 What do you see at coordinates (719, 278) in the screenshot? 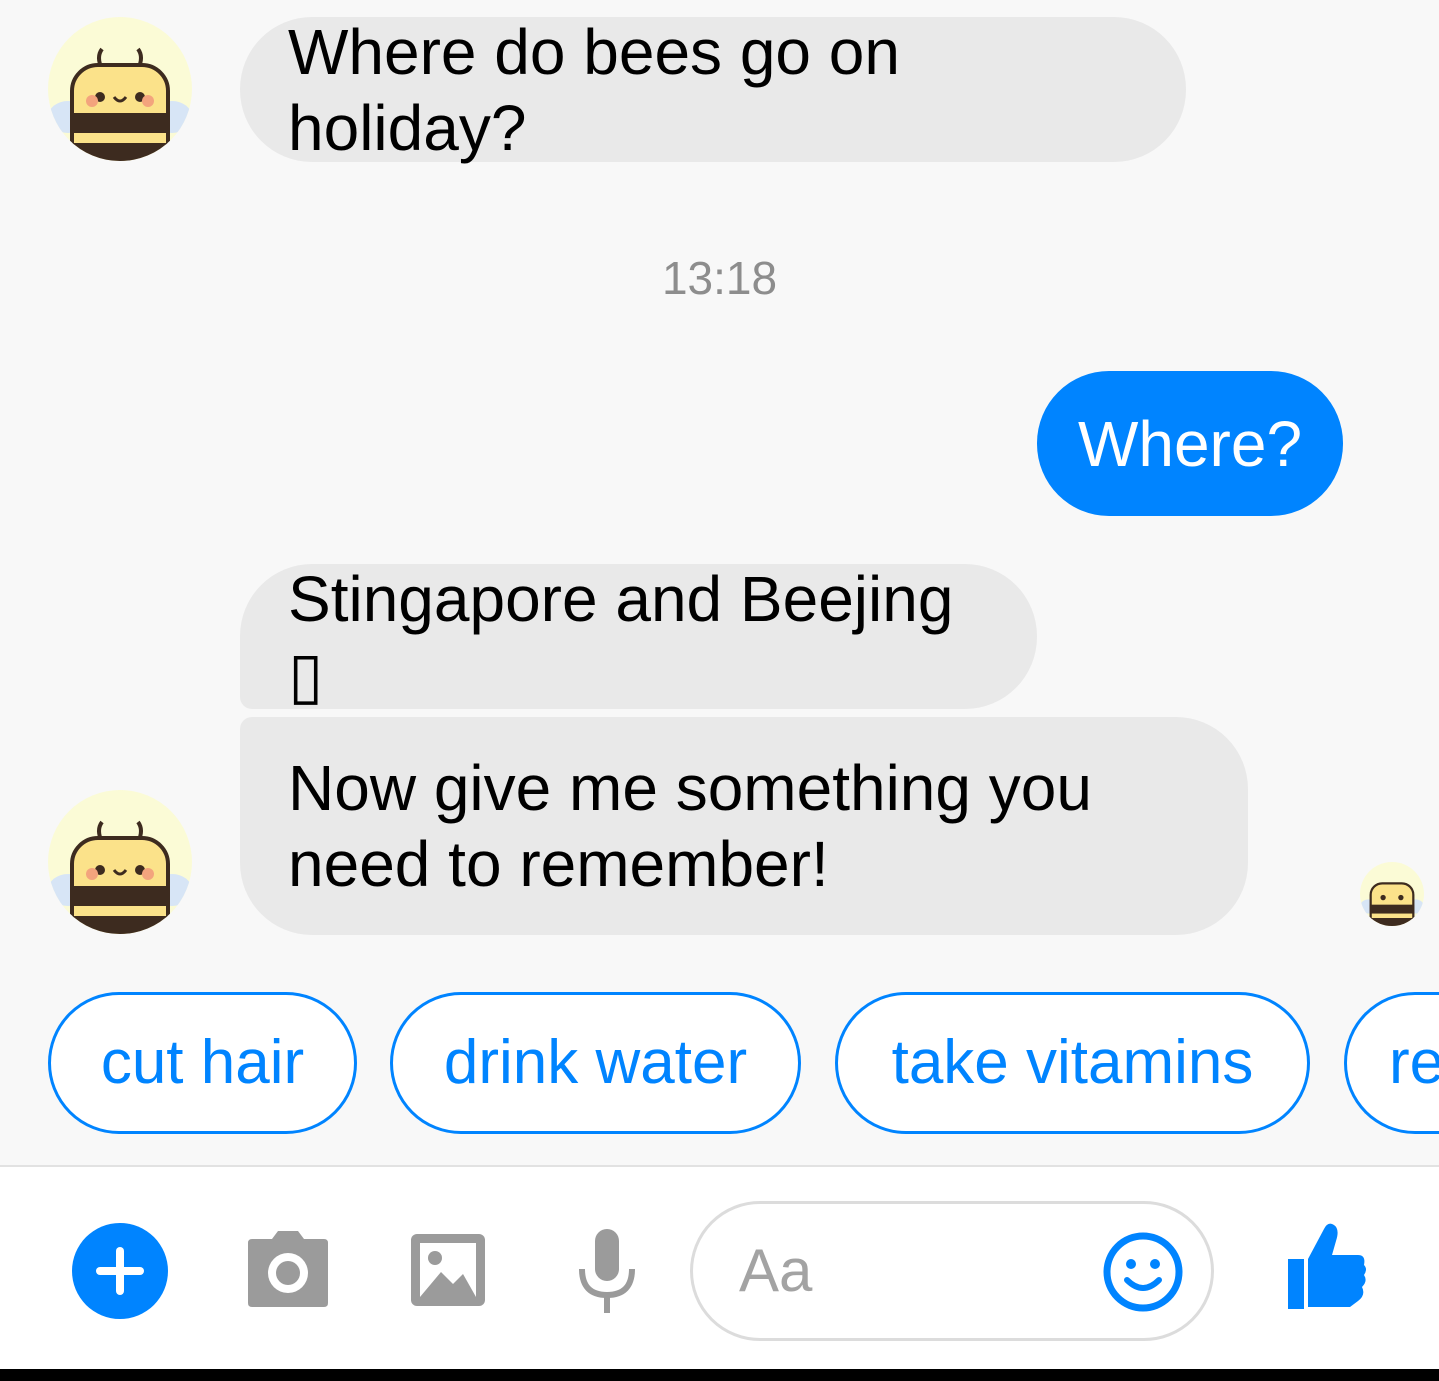
I see `message-timestamp: 13:18` at bounding box center [719, 278].